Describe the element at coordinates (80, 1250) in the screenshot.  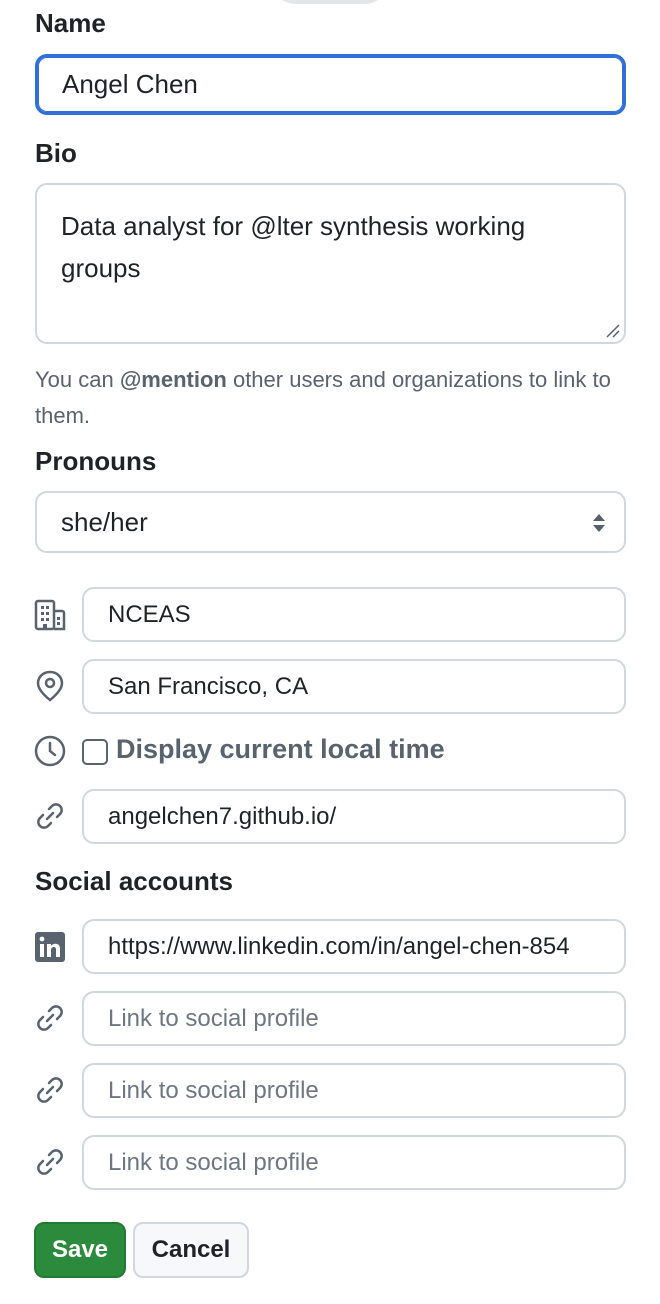
I see `save-button: Save` at that location.